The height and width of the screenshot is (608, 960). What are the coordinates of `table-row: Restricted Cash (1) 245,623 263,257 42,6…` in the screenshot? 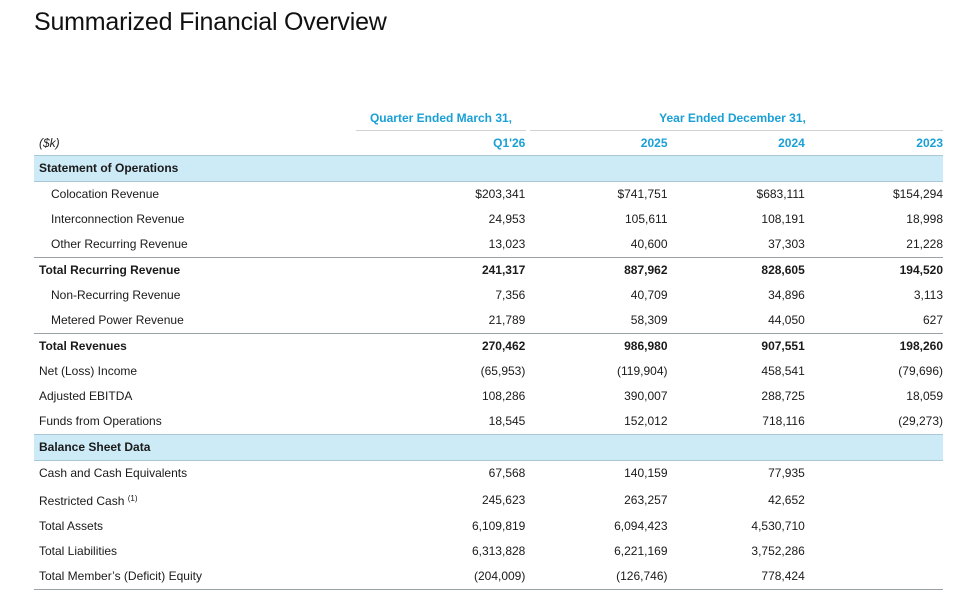 It's located at (488, 500).